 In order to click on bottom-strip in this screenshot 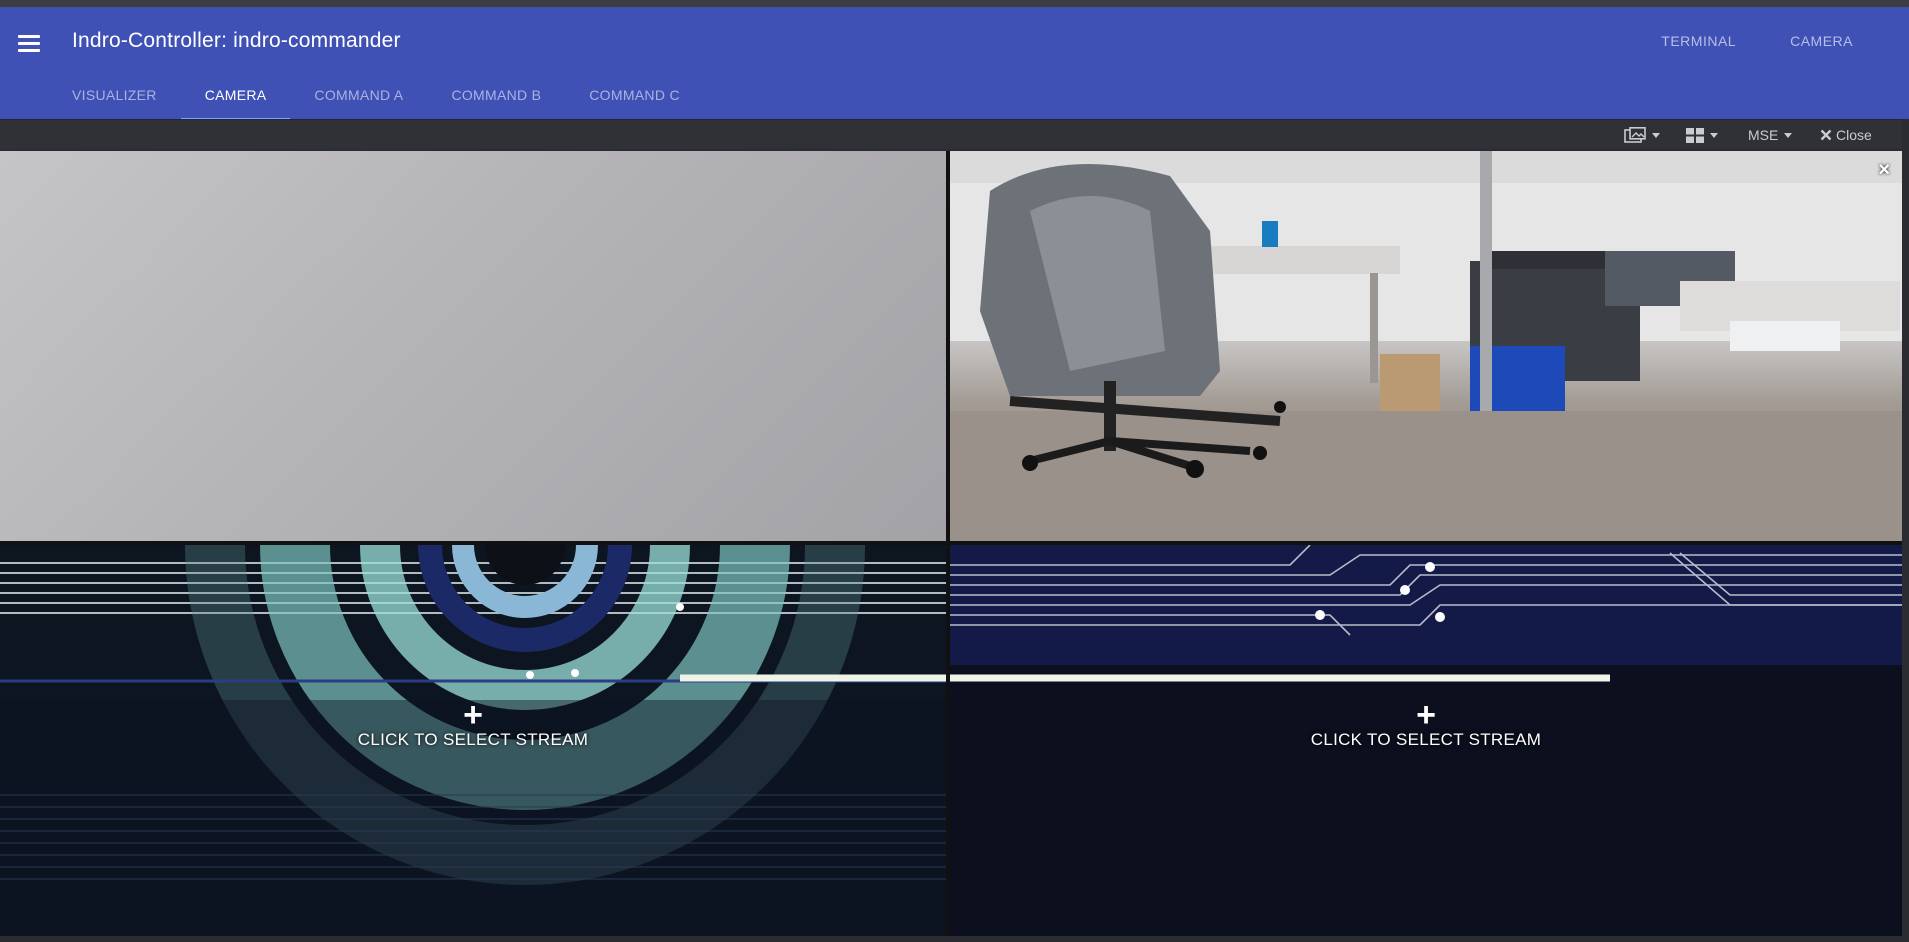, I will do `click(954, 939)`.